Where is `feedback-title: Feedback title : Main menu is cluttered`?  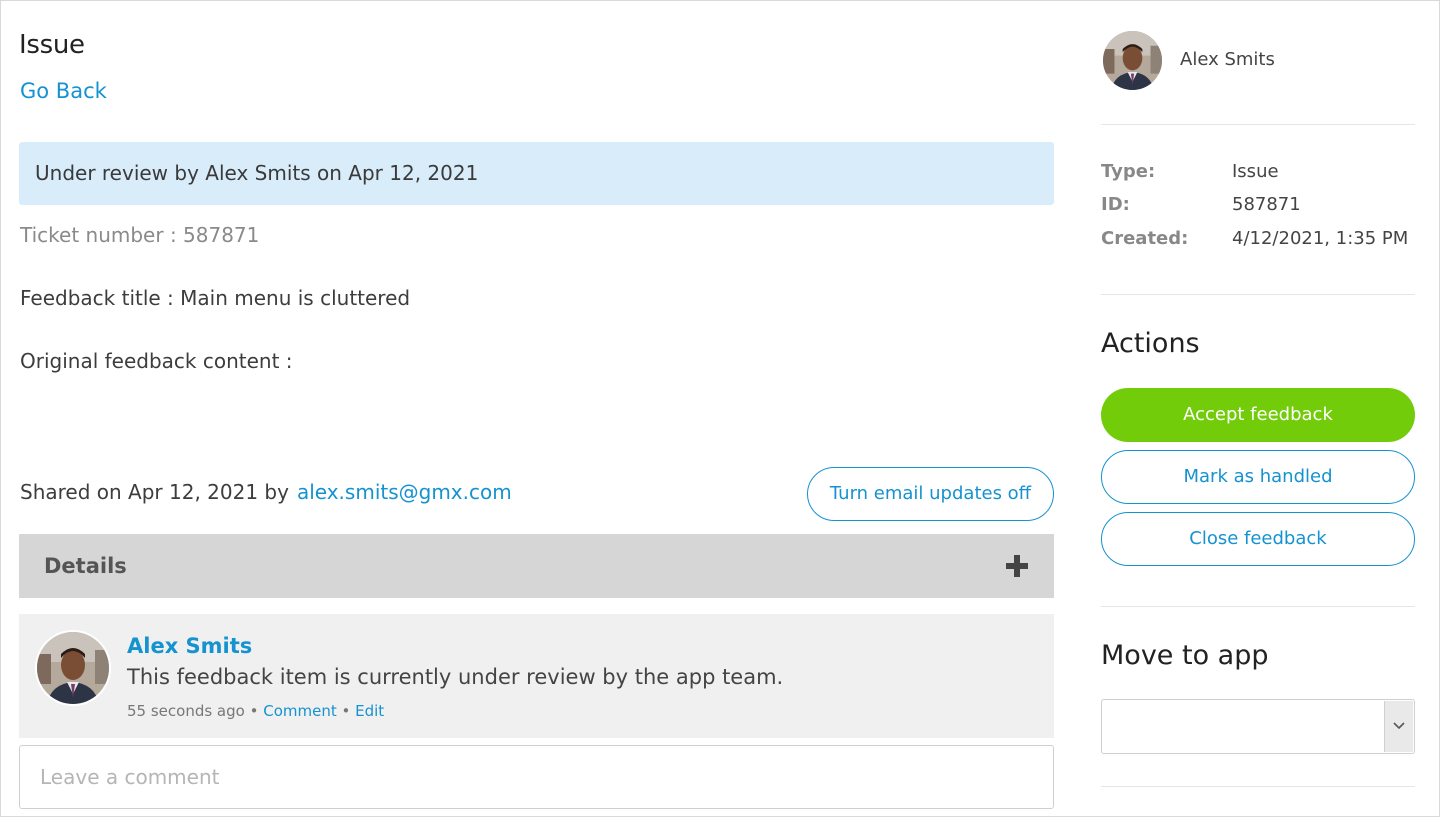 feedback-title: Feedback title : Main menu is cluttered is located at coordinates (215, 298).